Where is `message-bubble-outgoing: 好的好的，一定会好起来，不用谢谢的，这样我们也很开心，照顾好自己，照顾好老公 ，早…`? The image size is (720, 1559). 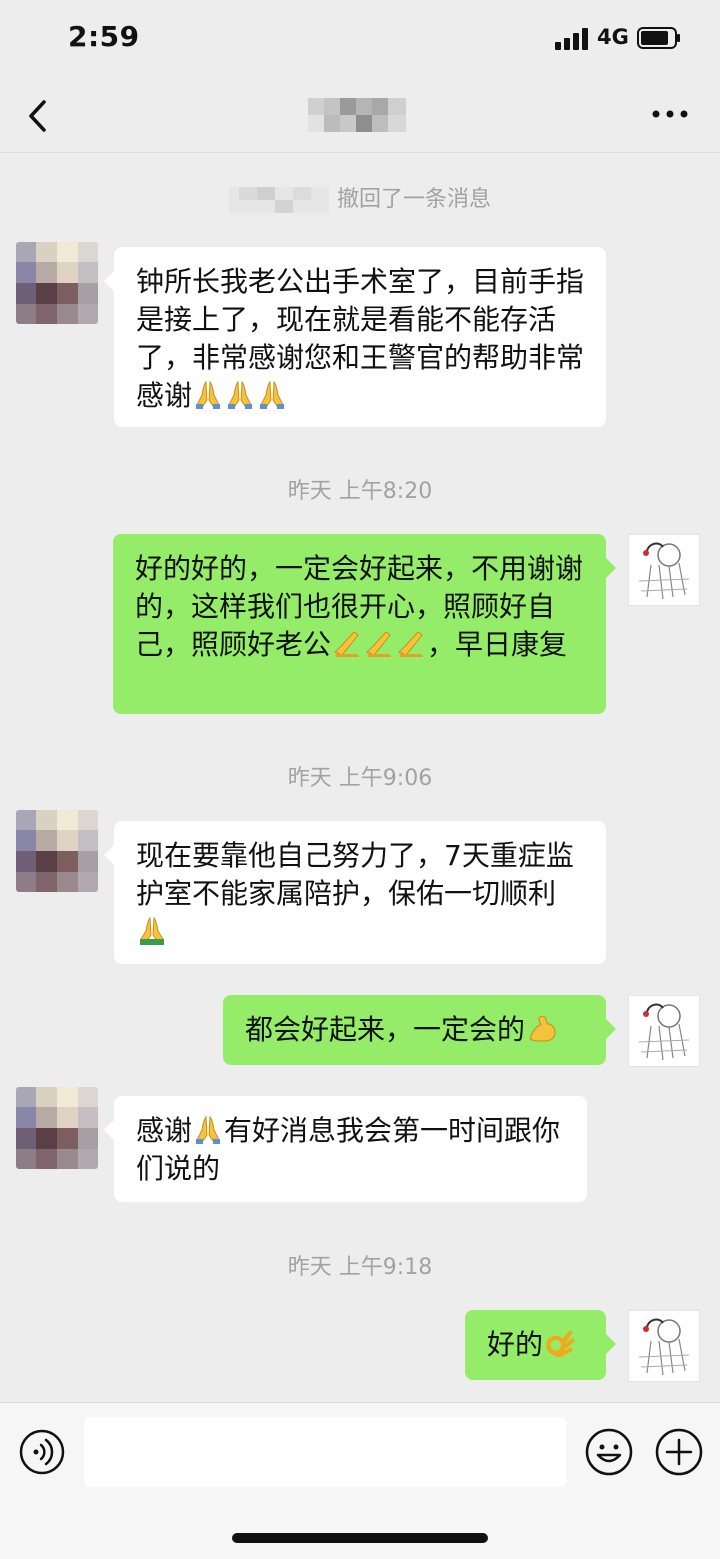 message-bubble-outgoing: 好的好的，一定会好起来，不用谢谢的，这样我们也很开心，照顾好自己，照顾好老公 ，早… is located at coordinates (364, 624).